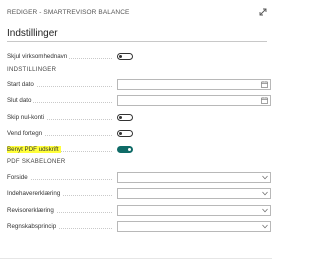 This screenshot has height=259, width=320. I want to click on field-row-skjul-virksomhednavn: Skjul virksomhednavn, so click(137, 57).